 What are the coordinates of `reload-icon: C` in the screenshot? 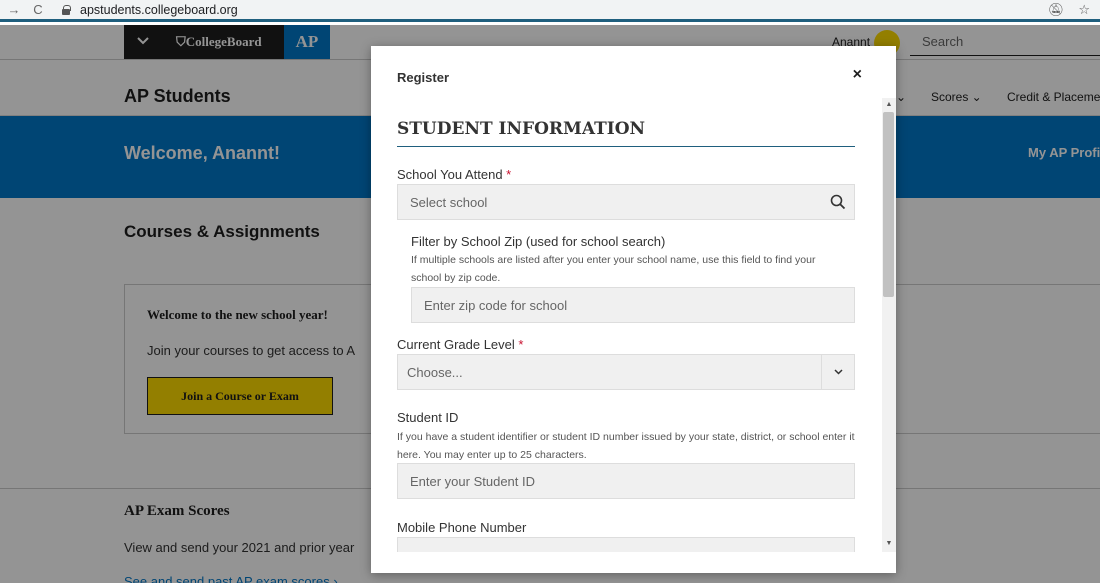 It's located at (38, 9).